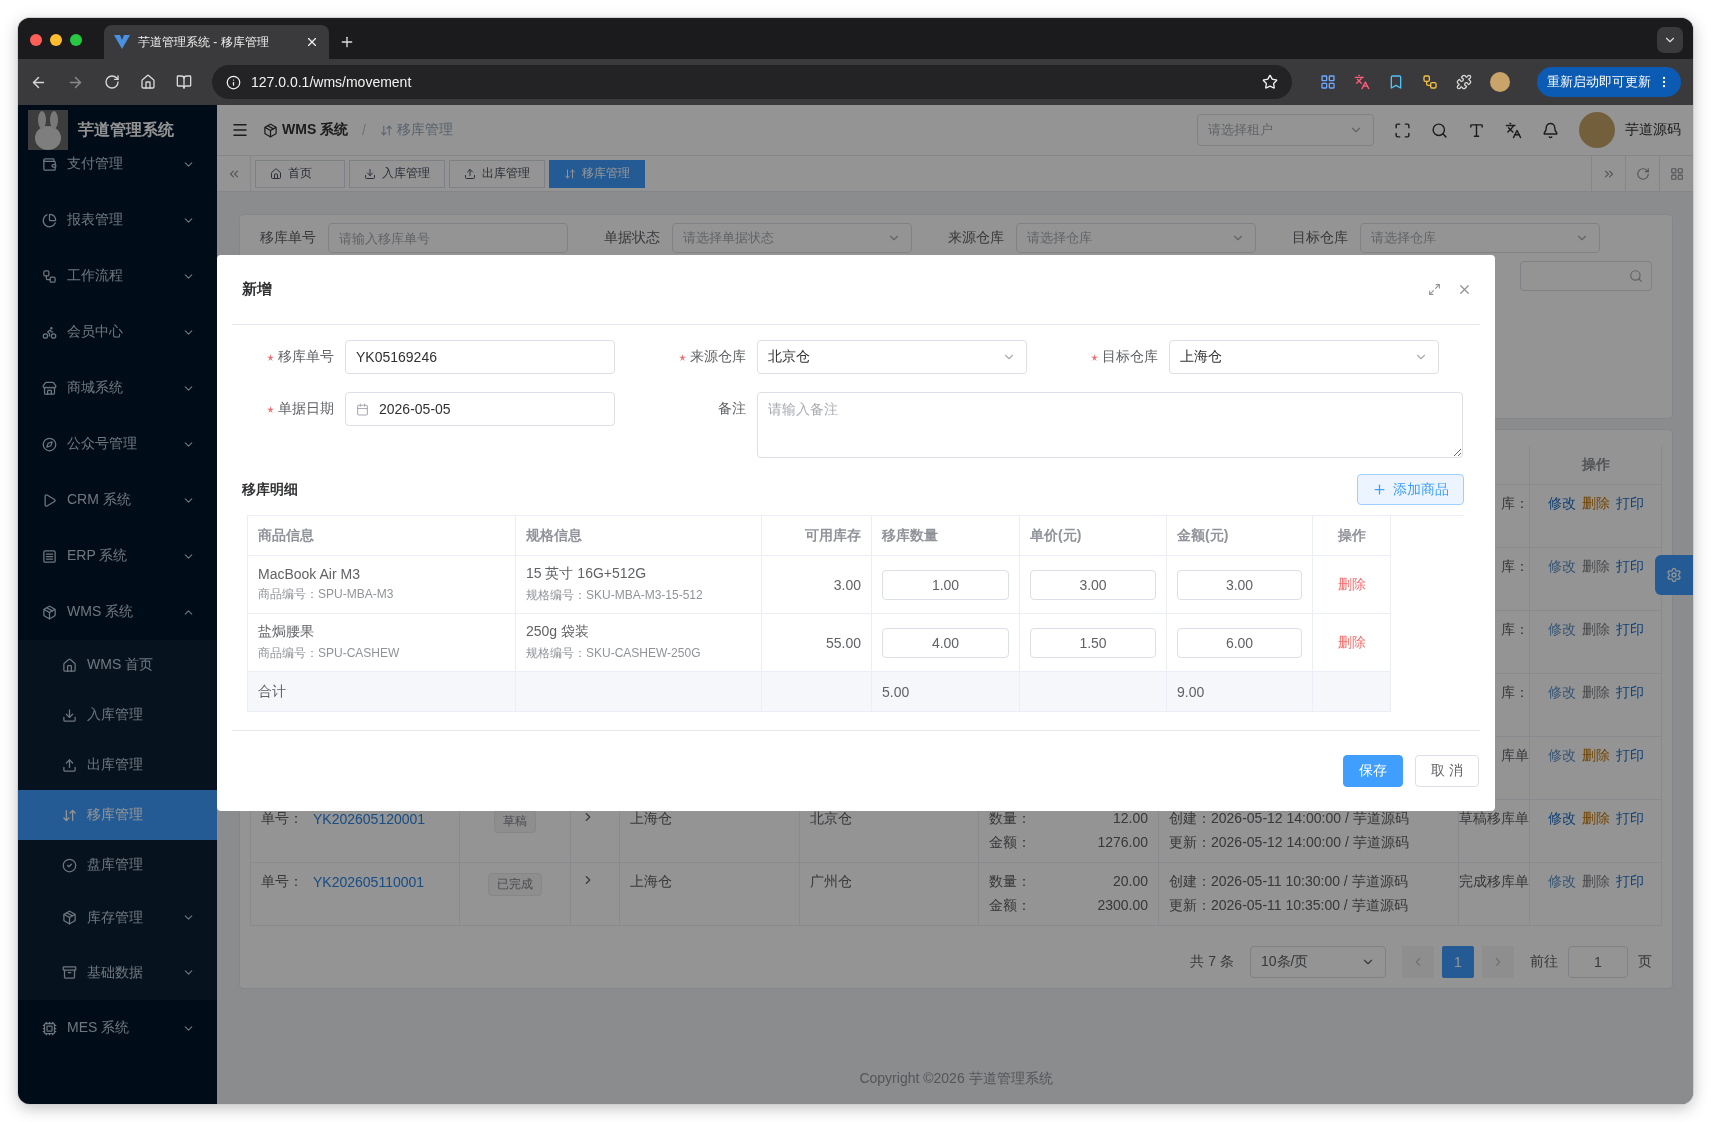 The image size is (1711, 1122). Describe the element at coordinates (639, 536) in the screenshot. I see `column-header: 规格信息` at that location.